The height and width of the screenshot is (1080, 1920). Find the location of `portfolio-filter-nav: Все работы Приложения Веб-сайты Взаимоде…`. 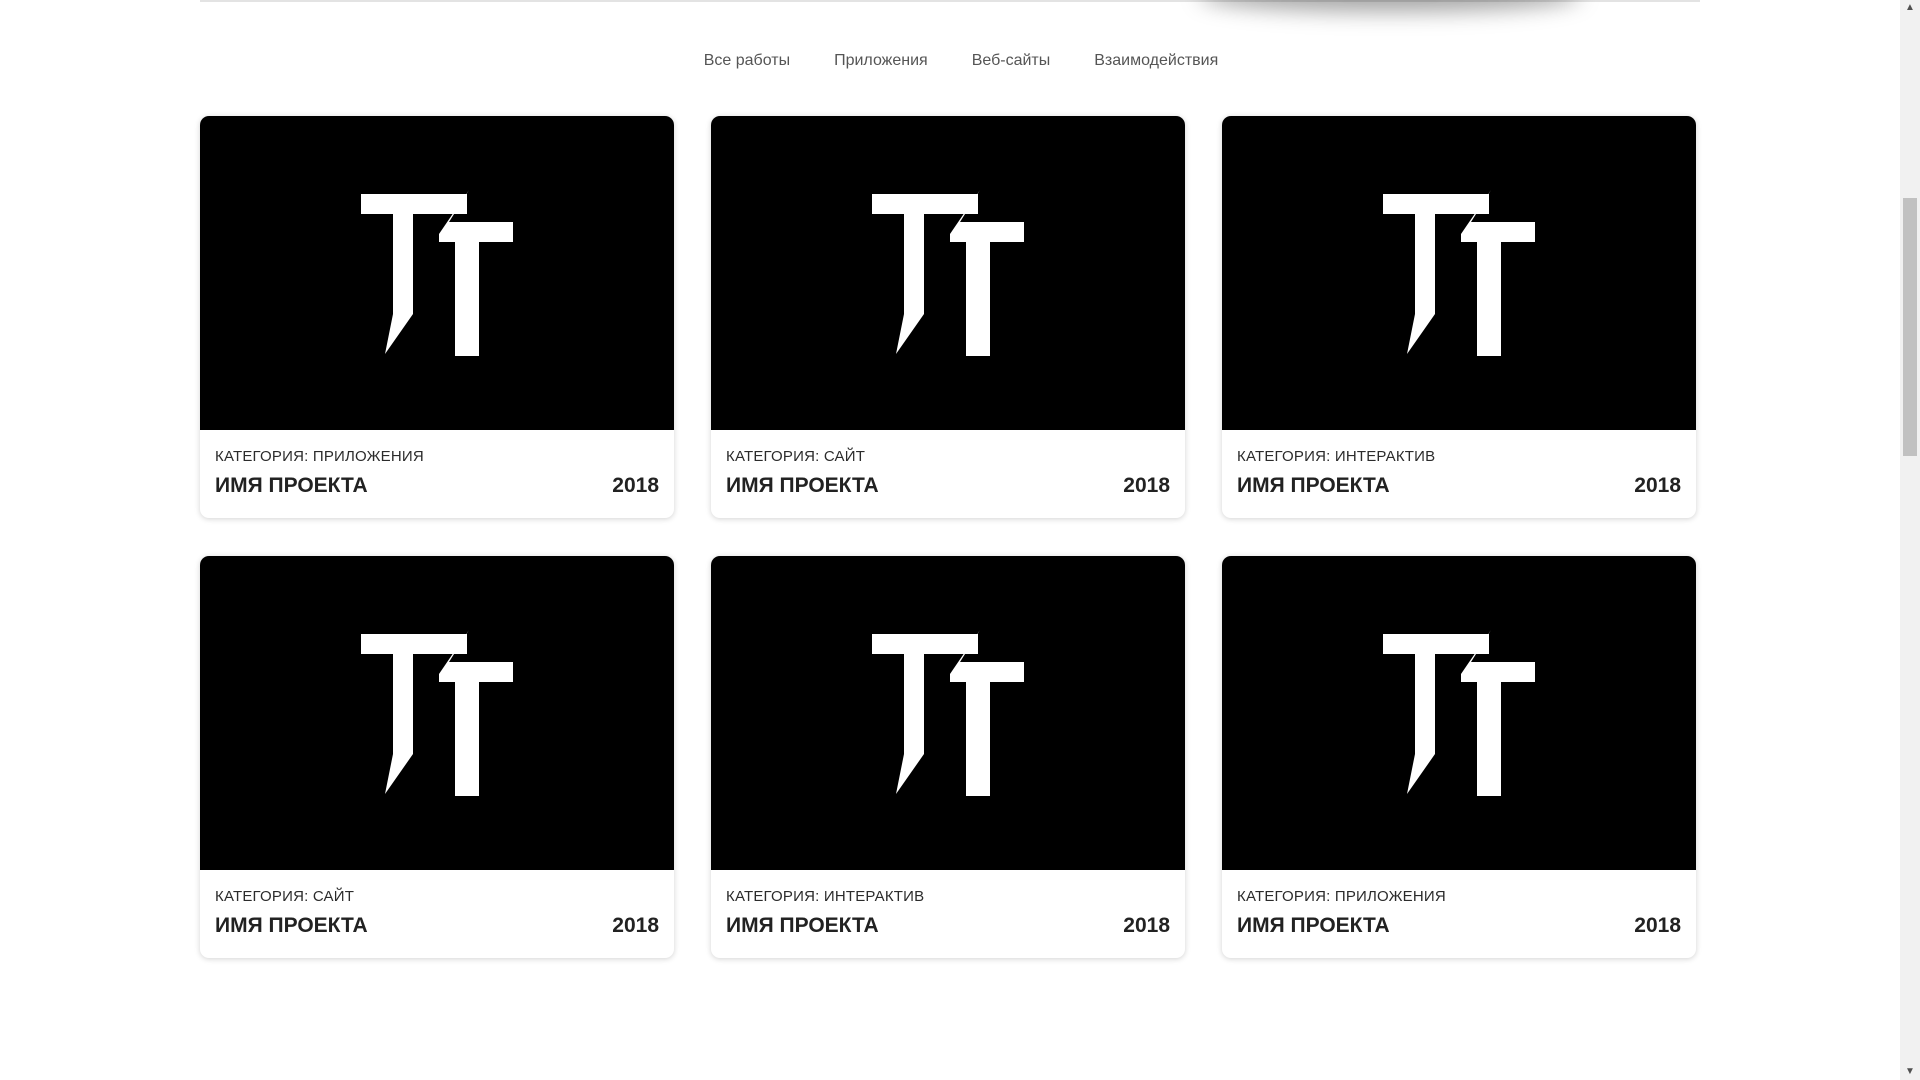

portfolio-filter-nav: Все работы Приложения Веб-сайты Взаимоде… is located at coordinates (950, 61).